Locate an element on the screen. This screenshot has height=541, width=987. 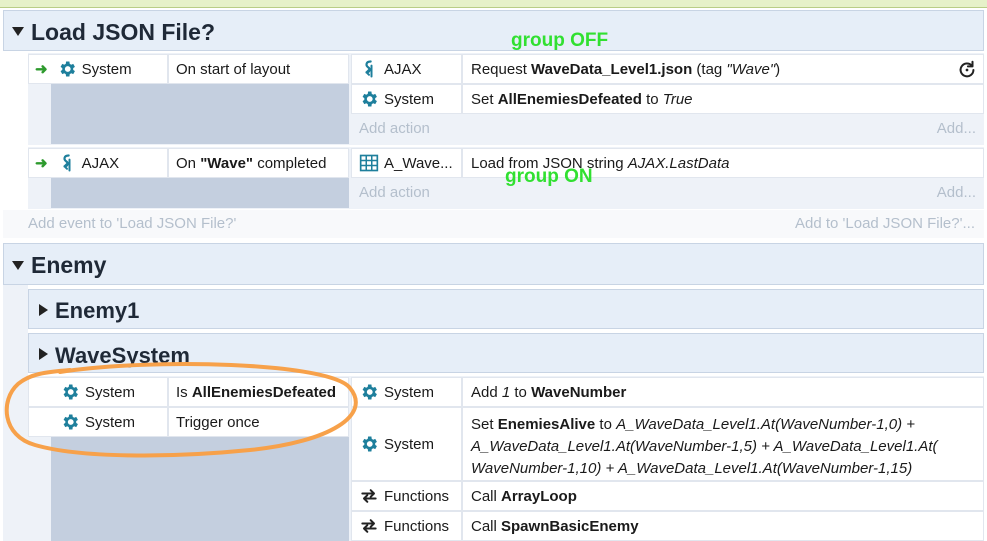
condition-text: On start of layout is located at coordinates (258, 69).